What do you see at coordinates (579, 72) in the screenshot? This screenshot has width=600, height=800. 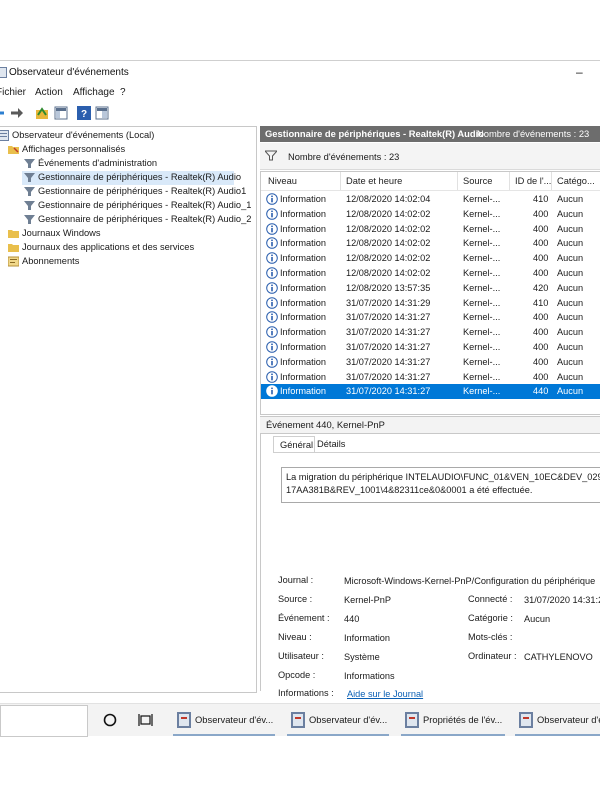 I see `minimize-button: –` at bounding box center [579, 72].